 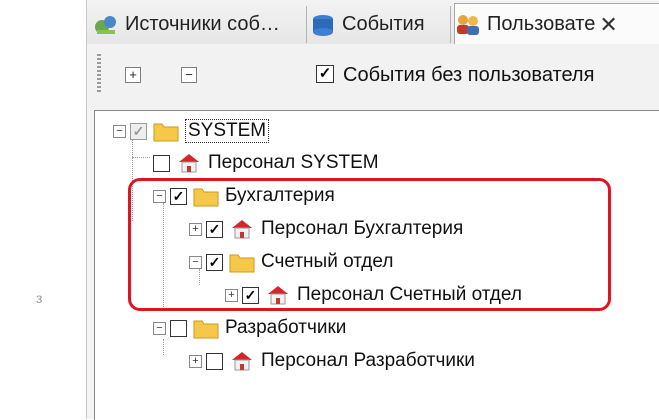 I want to click on close-icon: ✕, so click(x=608, y=25).